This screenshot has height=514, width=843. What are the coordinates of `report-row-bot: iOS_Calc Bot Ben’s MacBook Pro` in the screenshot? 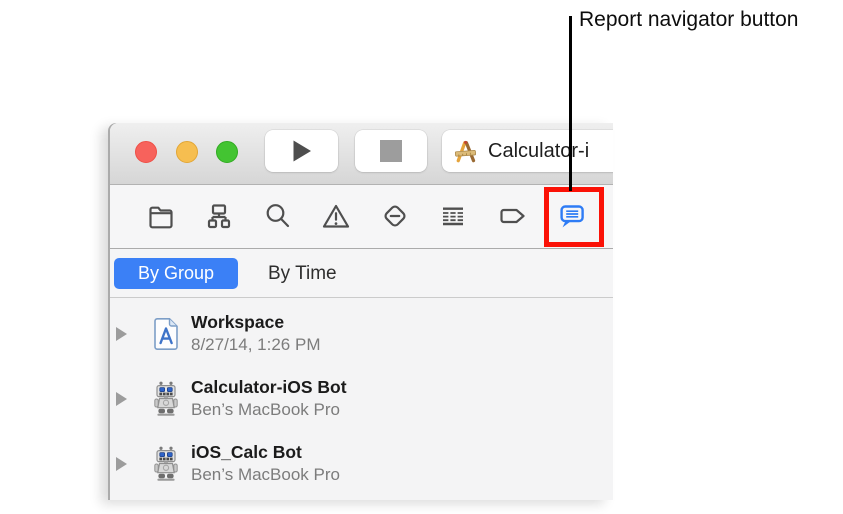 It's located at (361, 463).